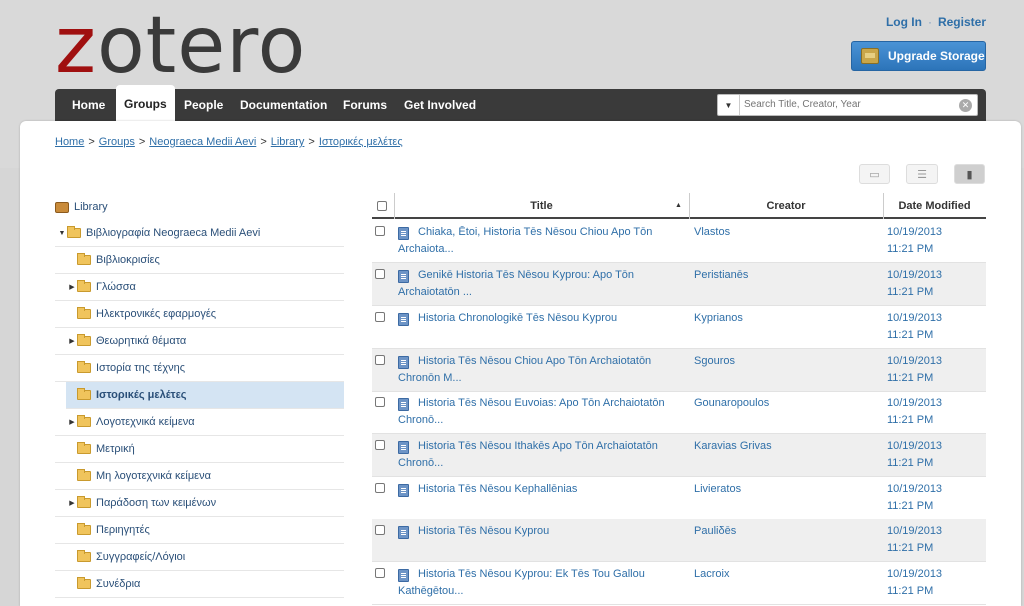  What do you see at coordinates (969, 174) in the screenshot?
I see `settings-icon: ▮` at bounding box center [969, 174].